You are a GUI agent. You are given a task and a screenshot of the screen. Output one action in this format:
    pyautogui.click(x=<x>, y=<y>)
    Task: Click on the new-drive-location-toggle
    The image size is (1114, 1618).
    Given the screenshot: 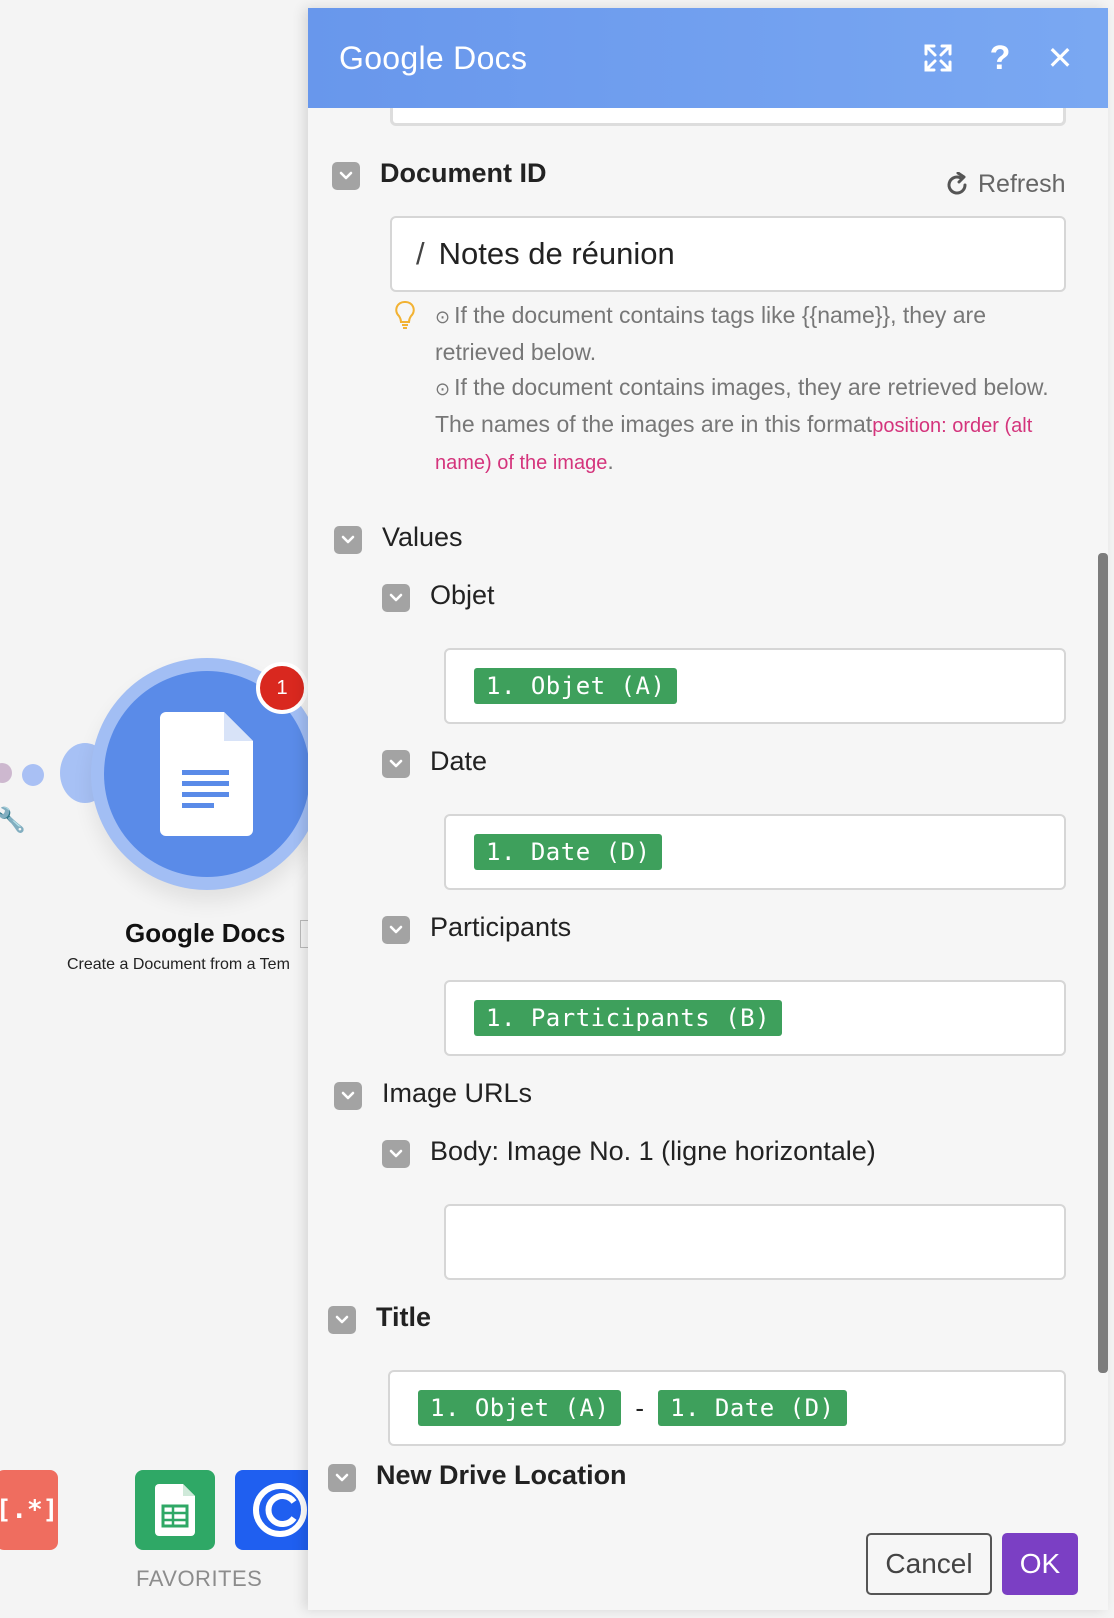 What is the action you would take?
    pyautogui.click(x=342, y=1478)
    